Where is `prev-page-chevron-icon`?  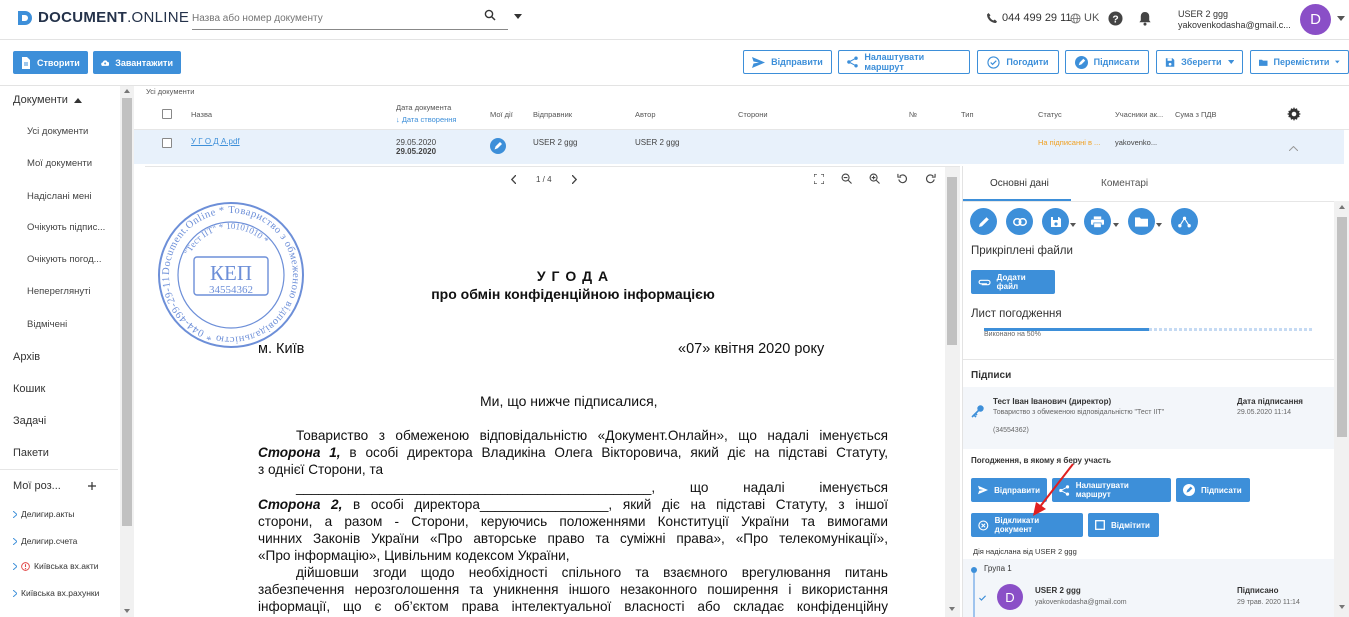 prev-page-chevron-icon is located at coordinates (513, 179).